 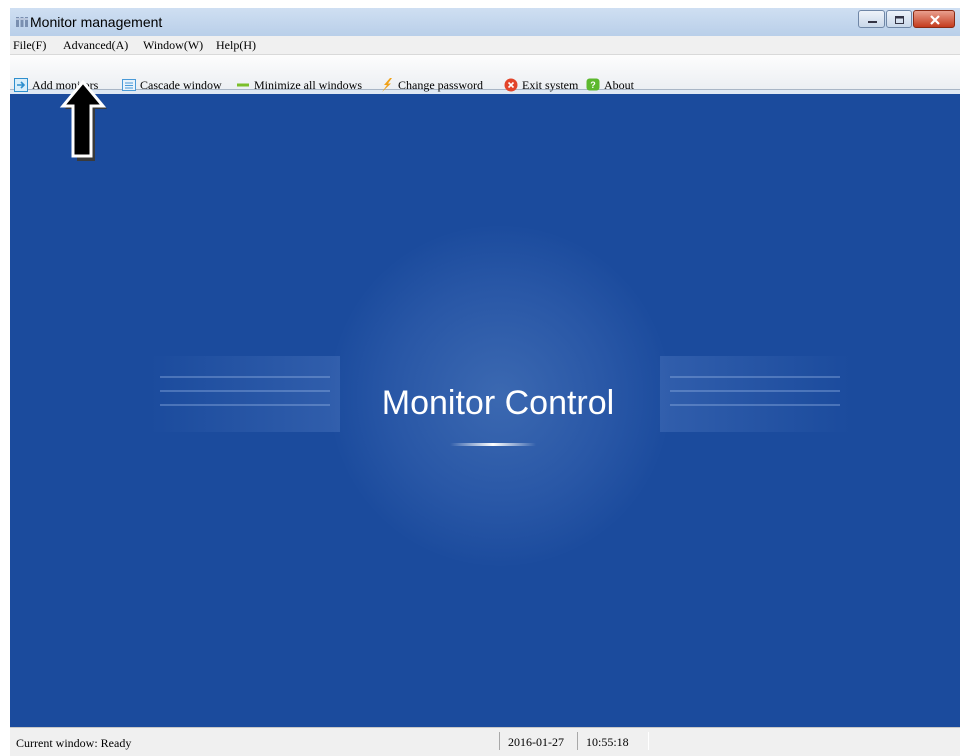 I want to click on status-current-window: Current window: Ready, so click(x=74, y=743).